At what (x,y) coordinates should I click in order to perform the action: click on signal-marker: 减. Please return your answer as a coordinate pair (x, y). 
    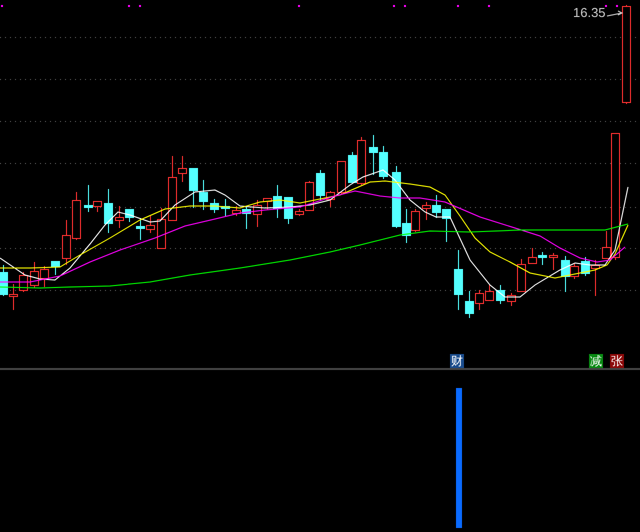
    Looking at the image, I should click on (596, 361).